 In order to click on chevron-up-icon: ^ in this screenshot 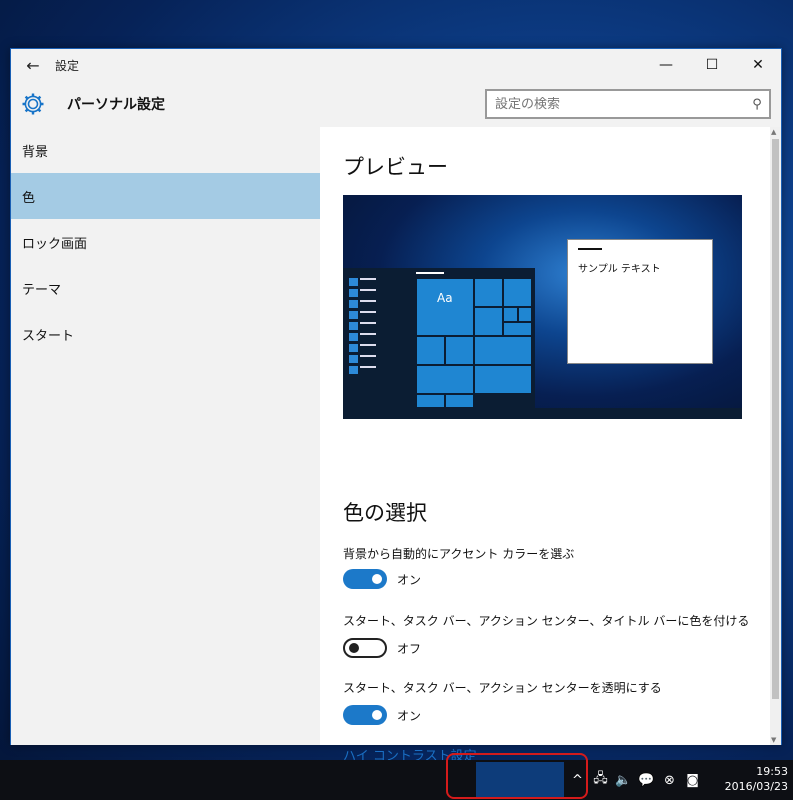, I will do `click(577, 780)`.